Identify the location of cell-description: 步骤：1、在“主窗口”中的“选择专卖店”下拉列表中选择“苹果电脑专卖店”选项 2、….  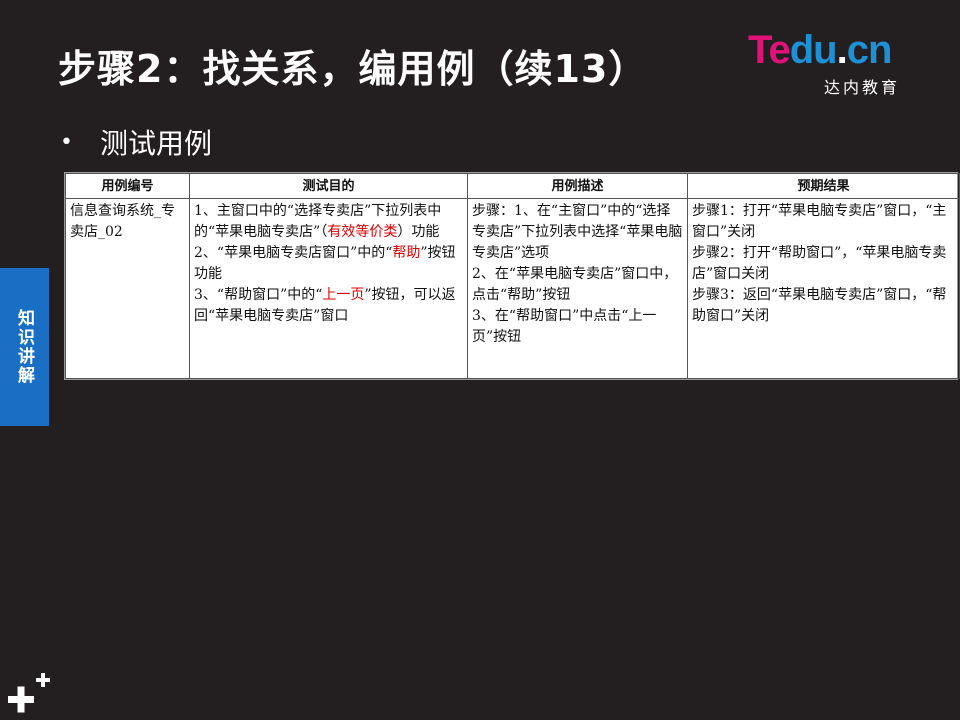
(577, 288).